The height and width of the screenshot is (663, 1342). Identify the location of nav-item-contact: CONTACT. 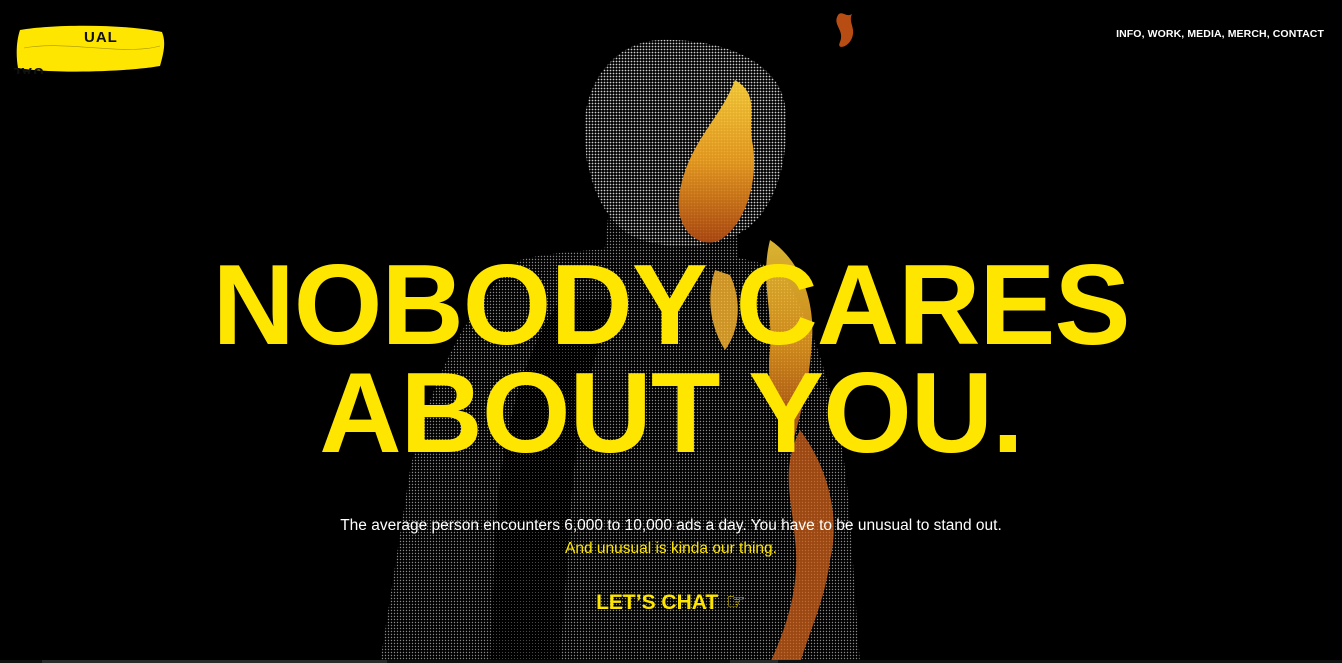
(1298, 34).